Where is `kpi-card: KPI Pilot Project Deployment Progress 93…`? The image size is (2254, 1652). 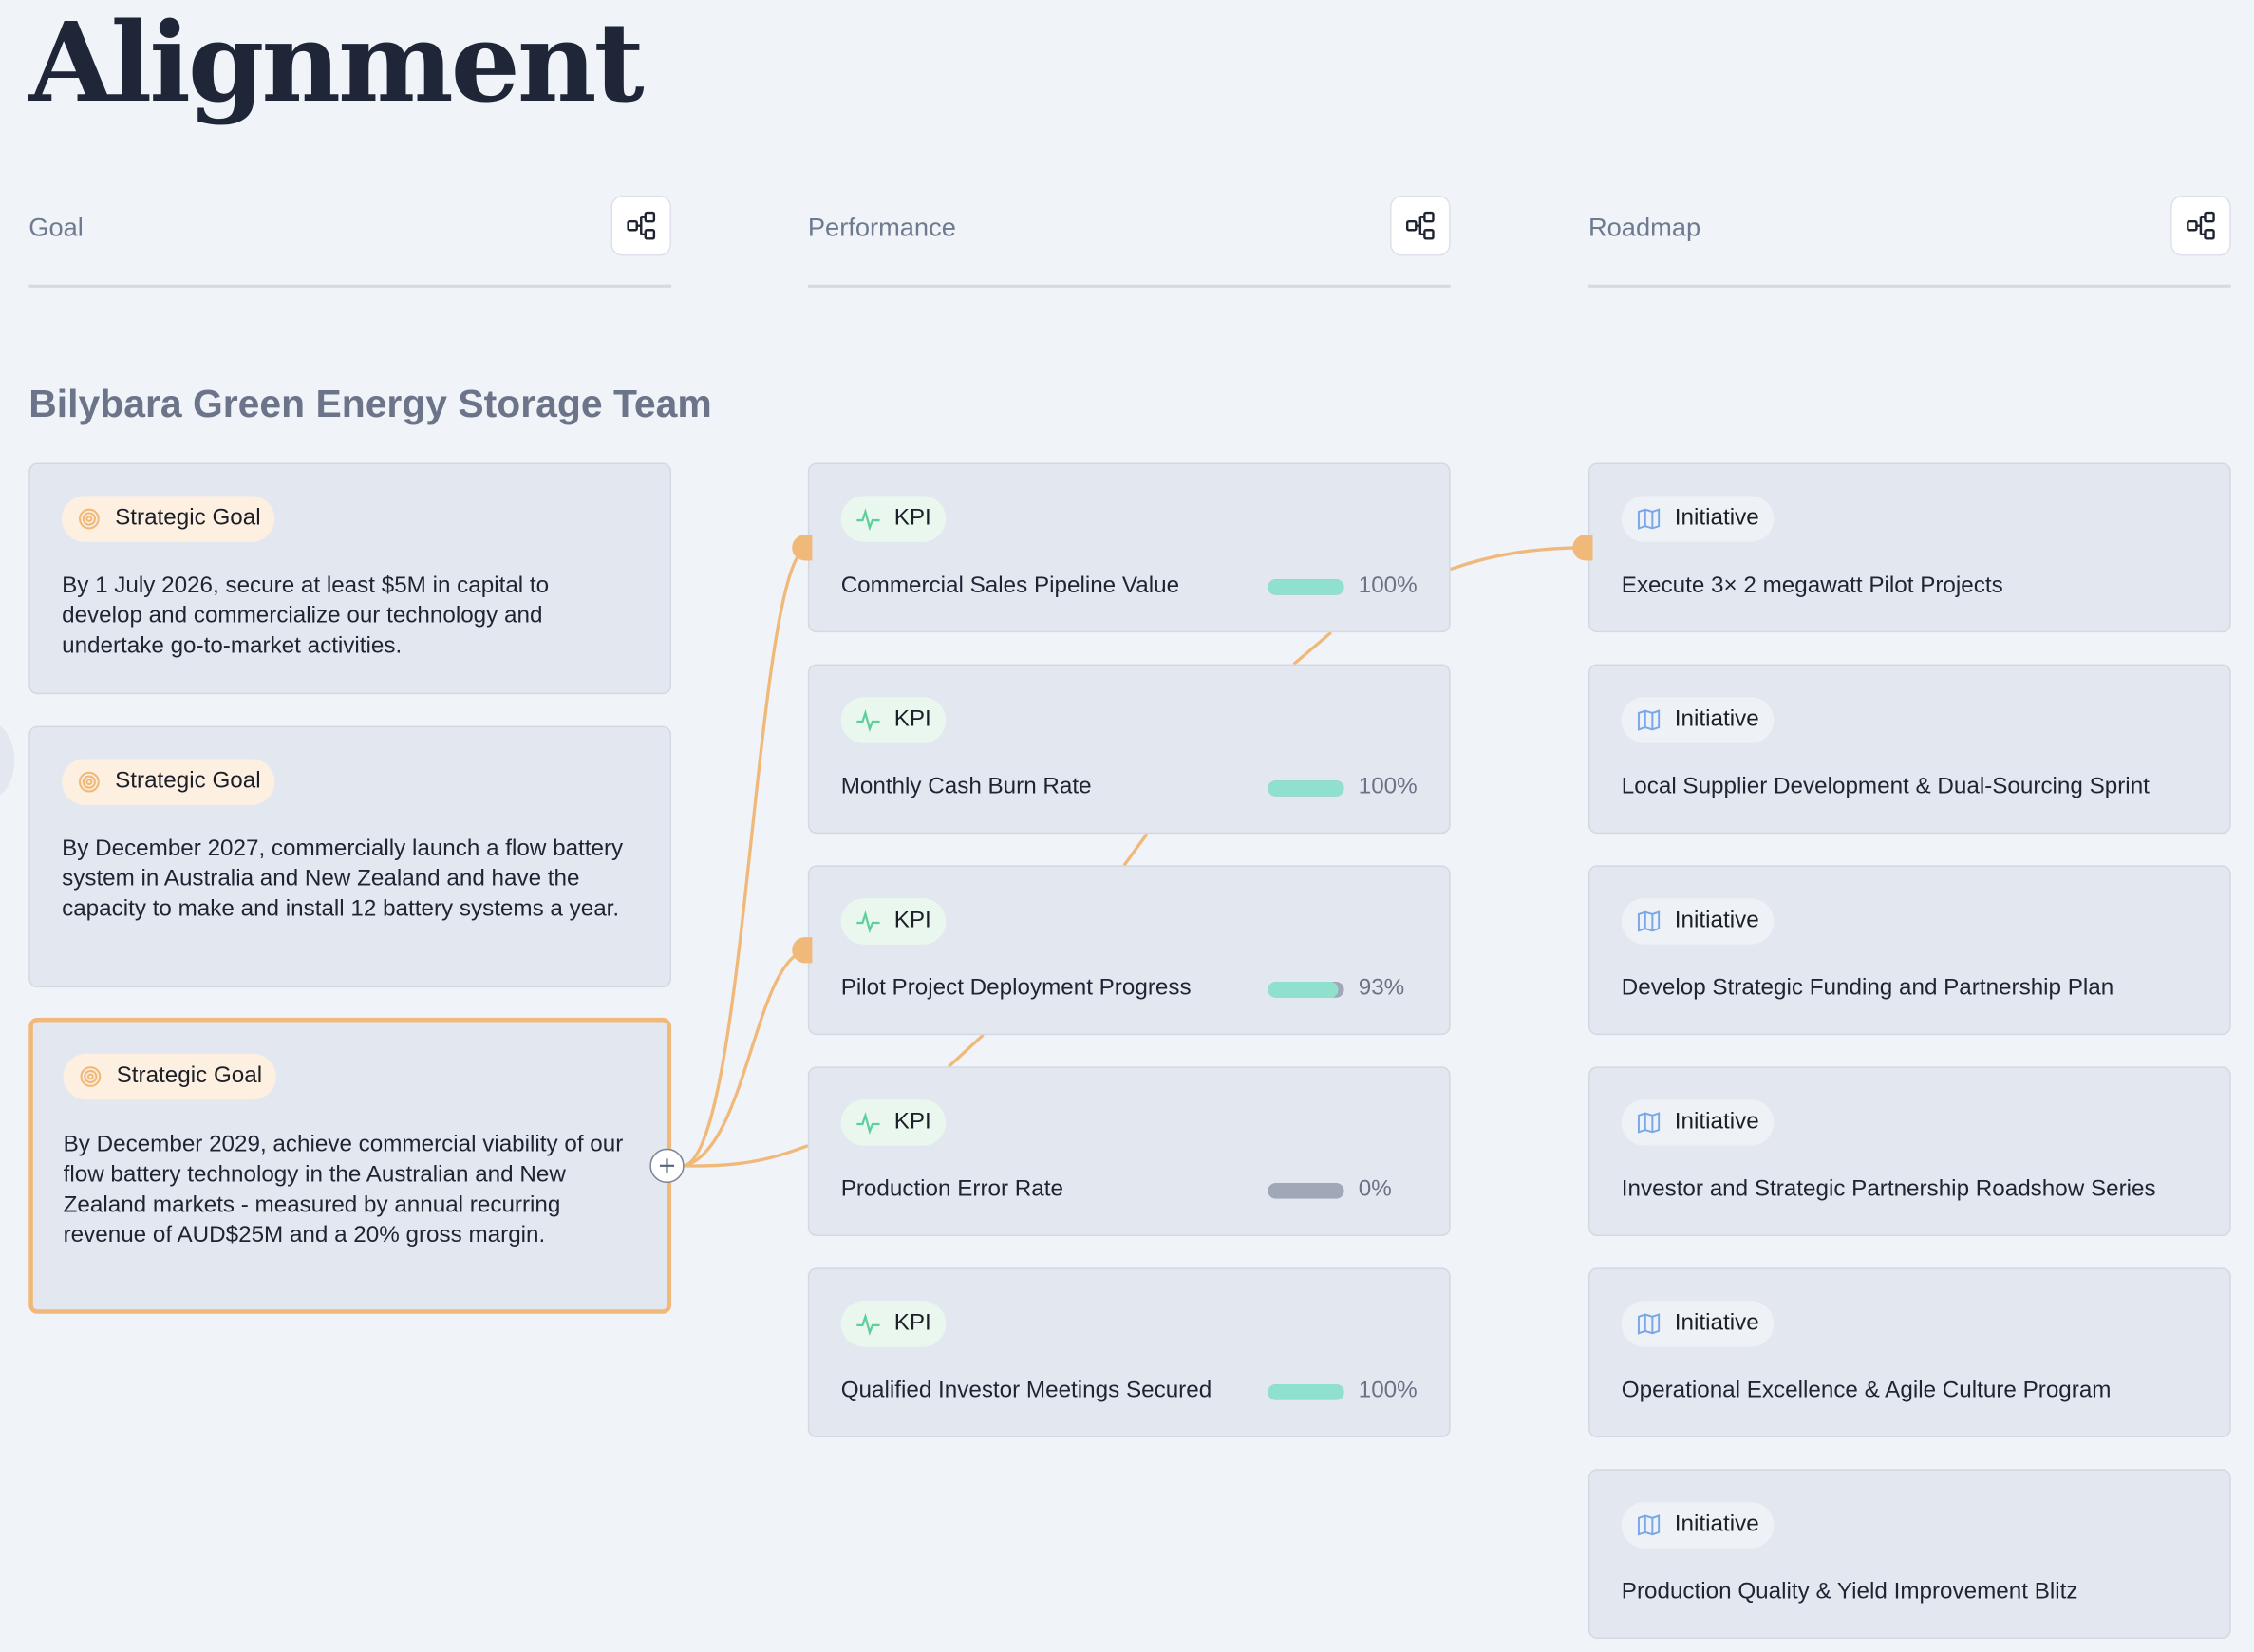 kpi-card: KPI Pilot Project Deployment Progress 93… is located at coordinates (1129, 950).